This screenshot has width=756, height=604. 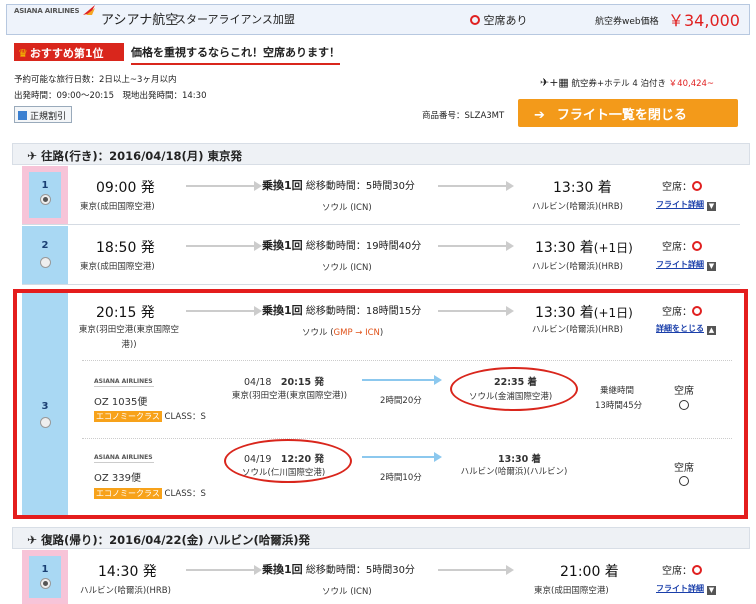 I want to click on fare-rules-label: 正規割引, so click(x=48, y=117).